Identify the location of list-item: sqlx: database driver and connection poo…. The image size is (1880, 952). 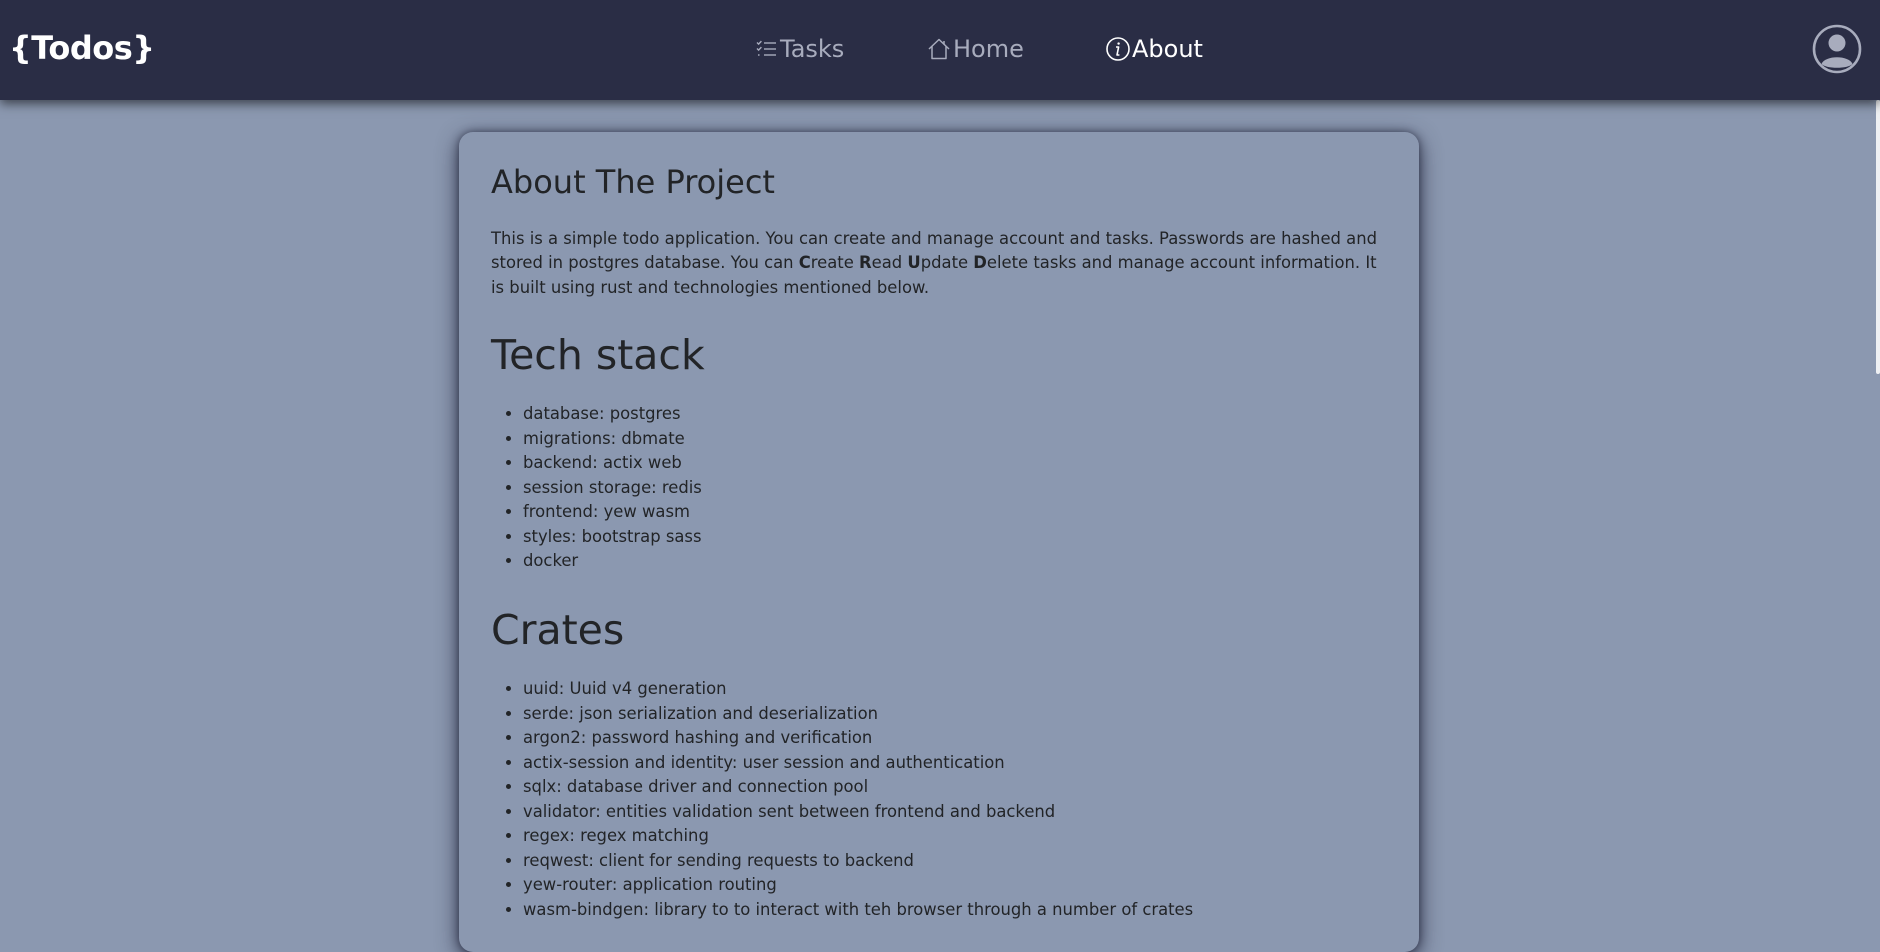
(858, 787).